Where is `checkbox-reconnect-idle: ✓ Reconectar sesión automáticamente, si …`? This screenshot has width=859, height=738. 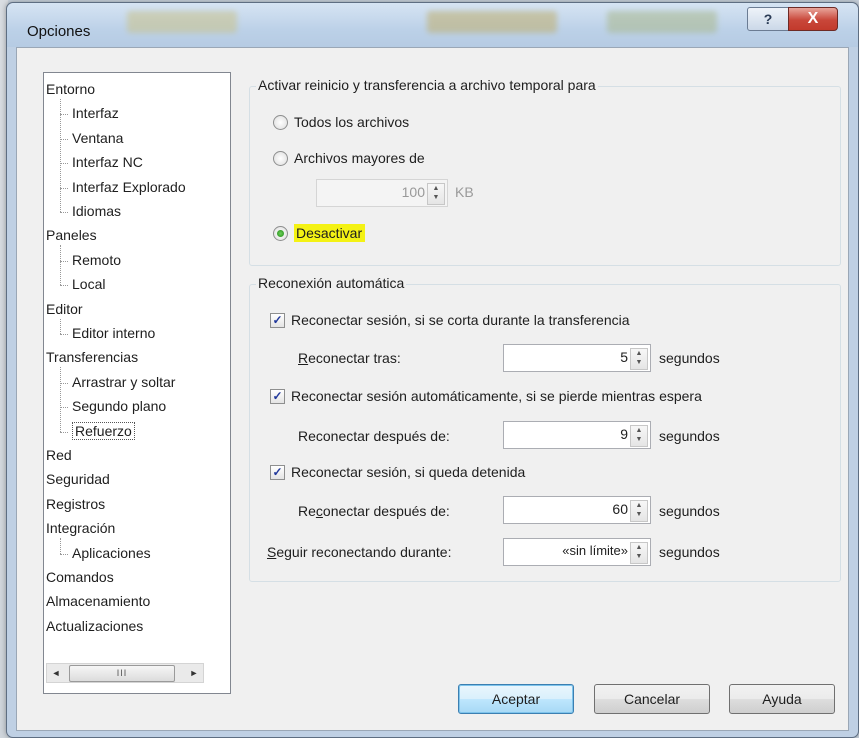
checkbox-reconnect-idle: ✓ Reconectar sesión automáticamente, si … is located at coordinates (486, 396).